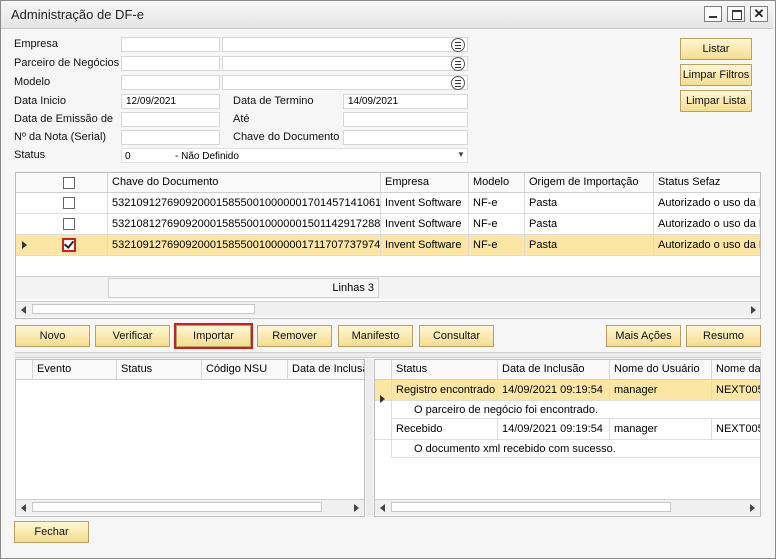 The width and height of the screenshot is (776, 559). Describe the element at coordinates (716, 49) in the screenshot. I see `listar-button: Listar` at that location.